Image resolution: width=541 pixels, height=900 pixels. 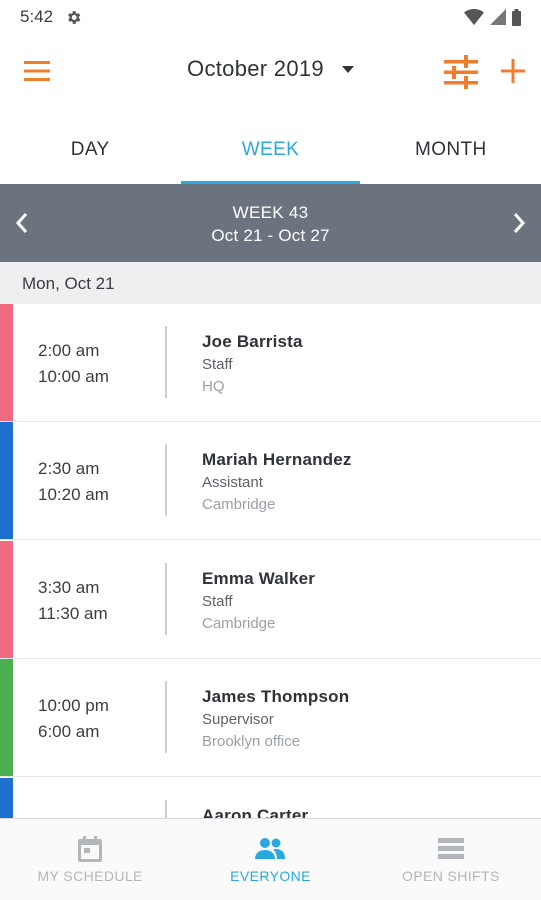 I want to click on shift-info: Joe Barrista Staff HQ, so click(x=252, y=364).